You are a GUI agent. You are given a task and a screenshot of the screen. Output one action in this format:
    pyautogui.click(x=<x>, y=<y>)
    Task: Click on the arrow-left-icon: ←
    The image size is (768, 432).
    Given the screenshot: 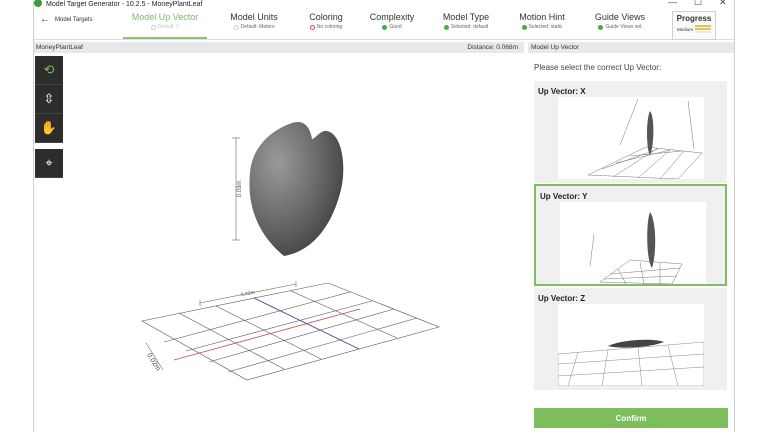 What is the action you would take?
    pyautogui.click(x=45, y=19)
    